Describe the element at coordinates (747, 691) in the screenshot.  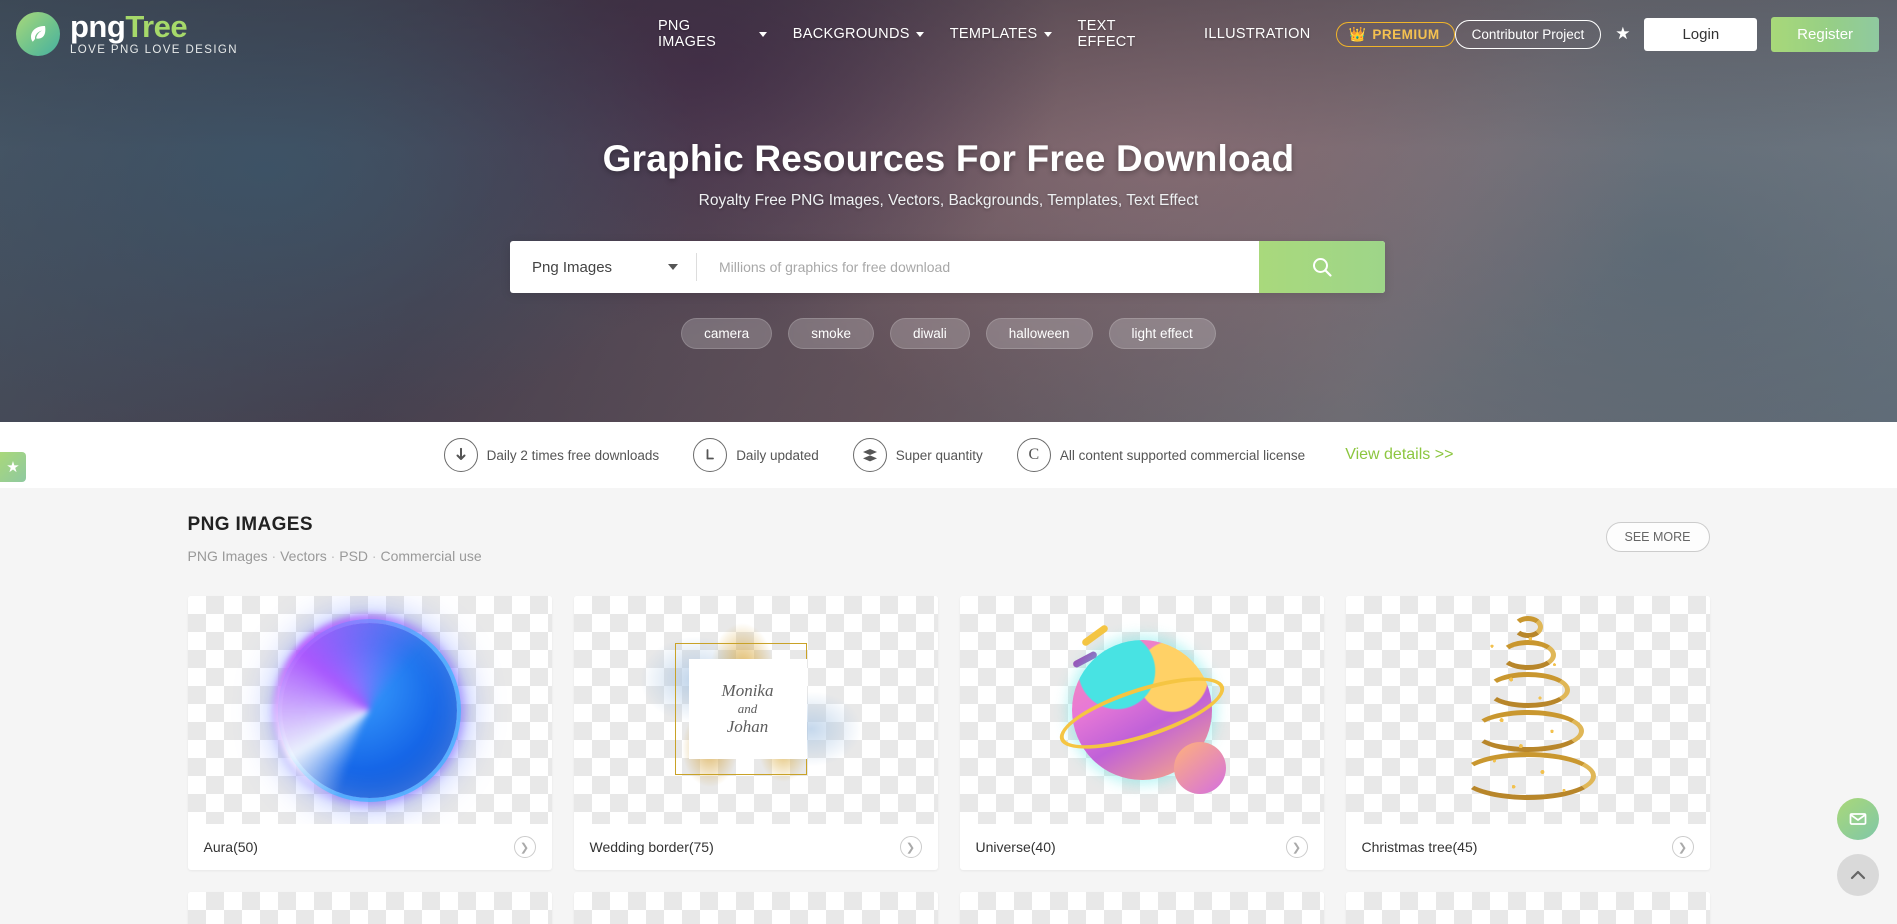
I see `wedding-name-1: Monika` at that location.